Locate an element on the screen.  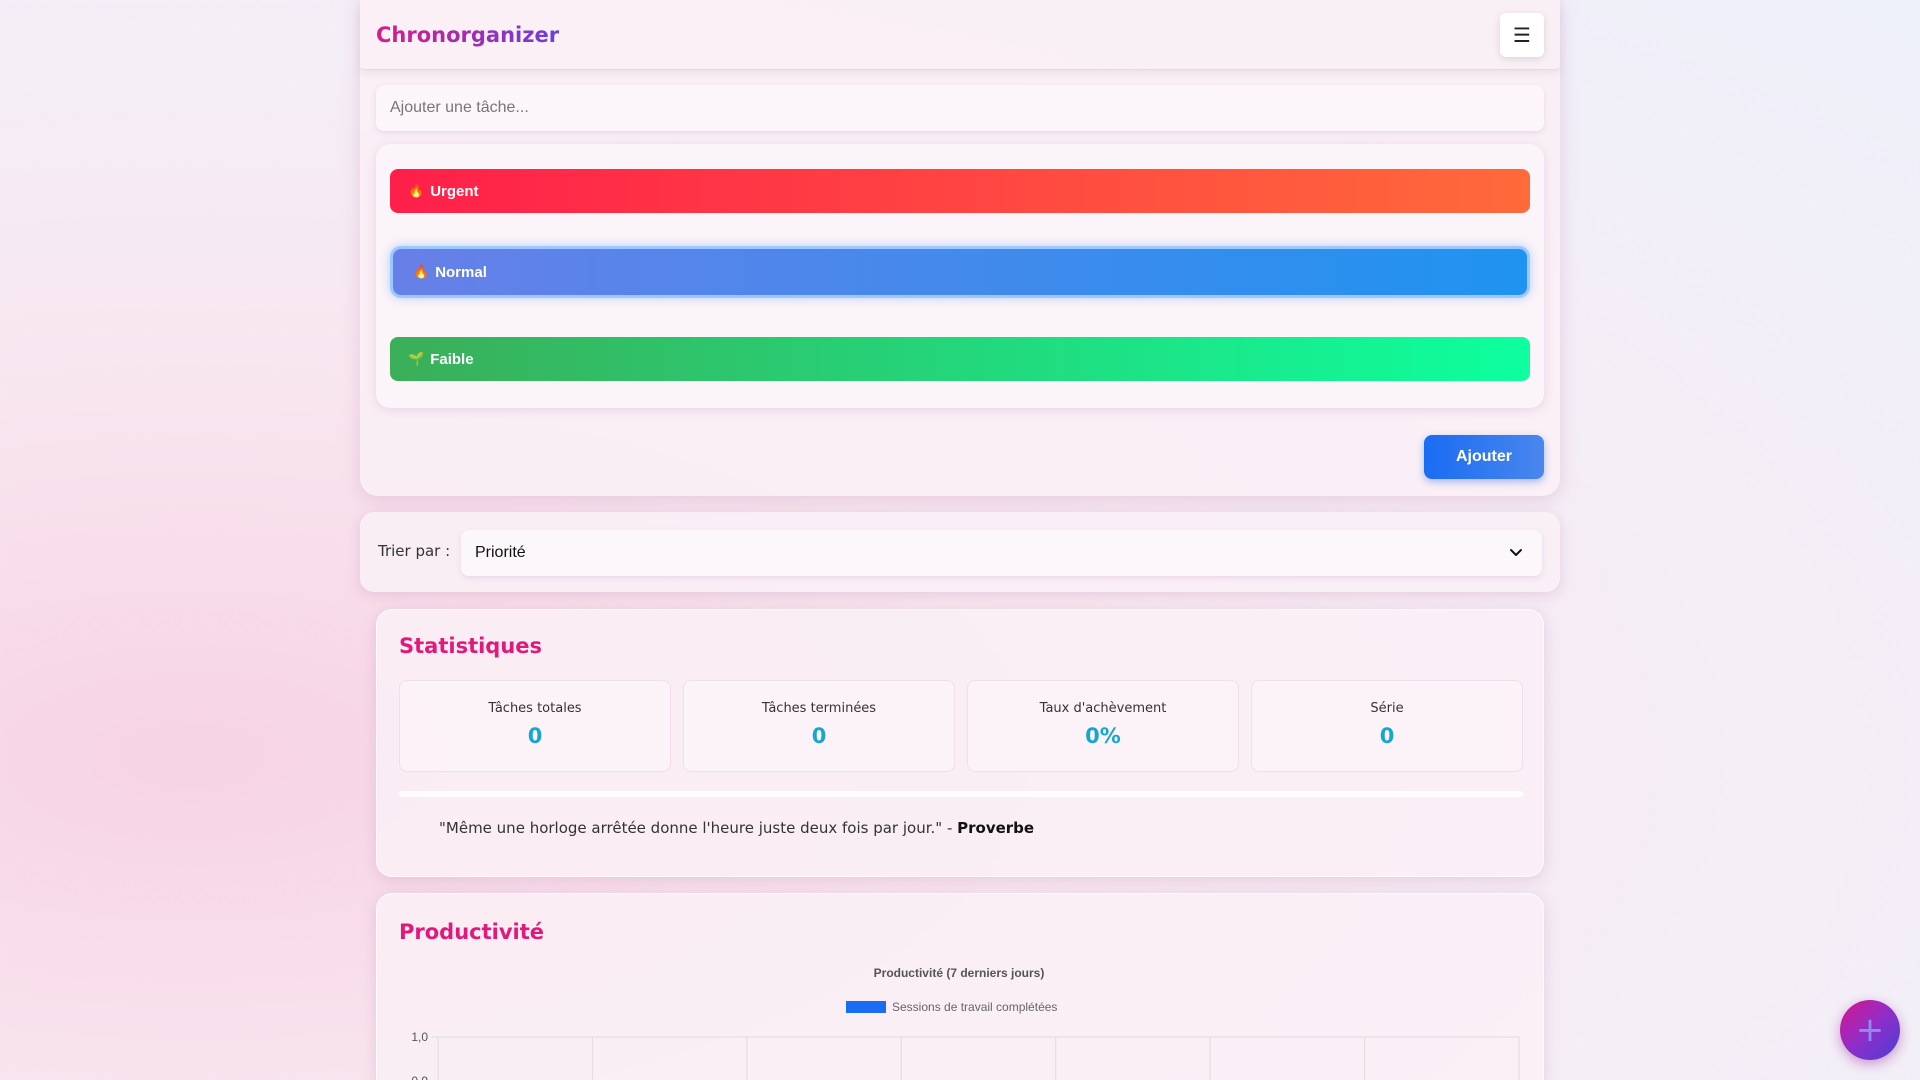
stat-label: Tâches terminées is located at coordinates (819, 708).